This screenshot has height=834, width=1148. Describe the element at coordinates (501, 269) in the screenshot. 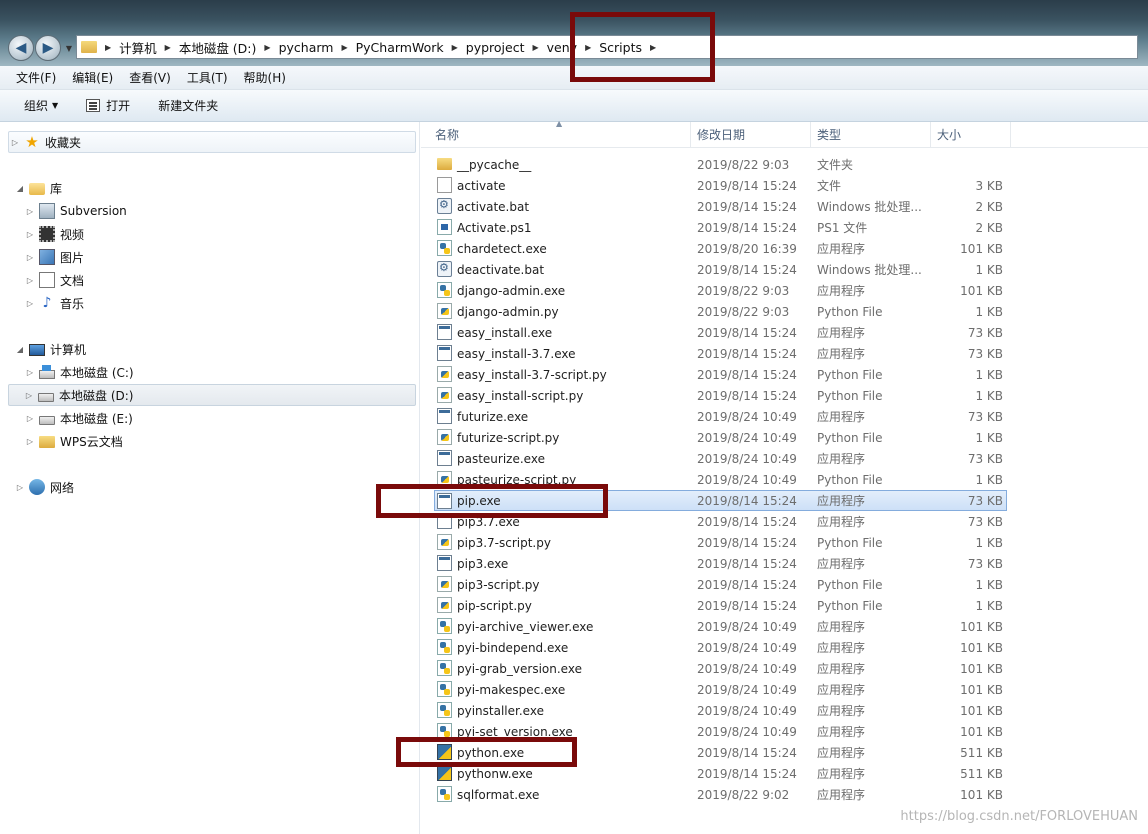

I see `file-name: deactivate.bat` at that location.